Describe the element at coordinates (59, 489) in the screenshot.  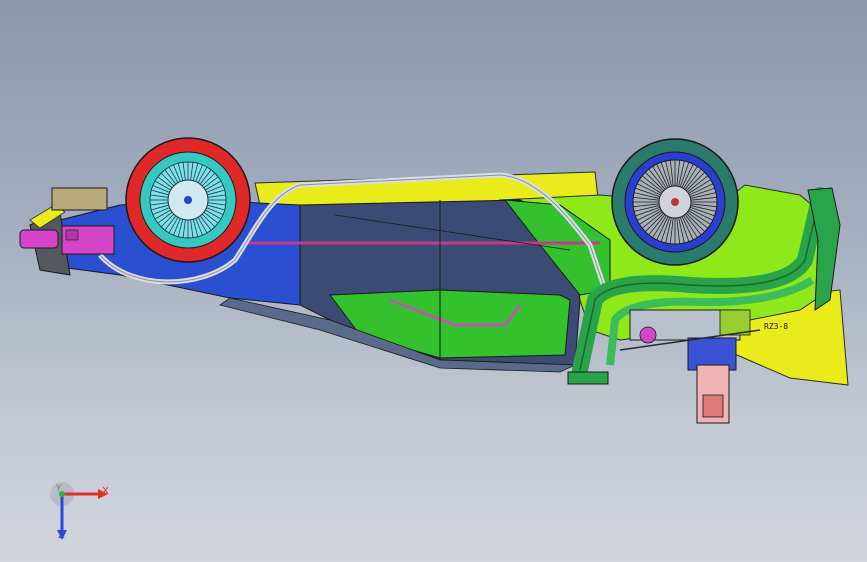
I see `axis-y-label: Y` at that location.